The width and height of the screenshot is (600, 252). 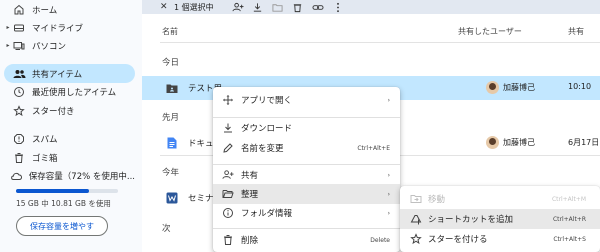 What do you see at coordinates (250, 176) in the screenshot?
I see `menu-item-label: 共有` at bounding box center [250, 176].